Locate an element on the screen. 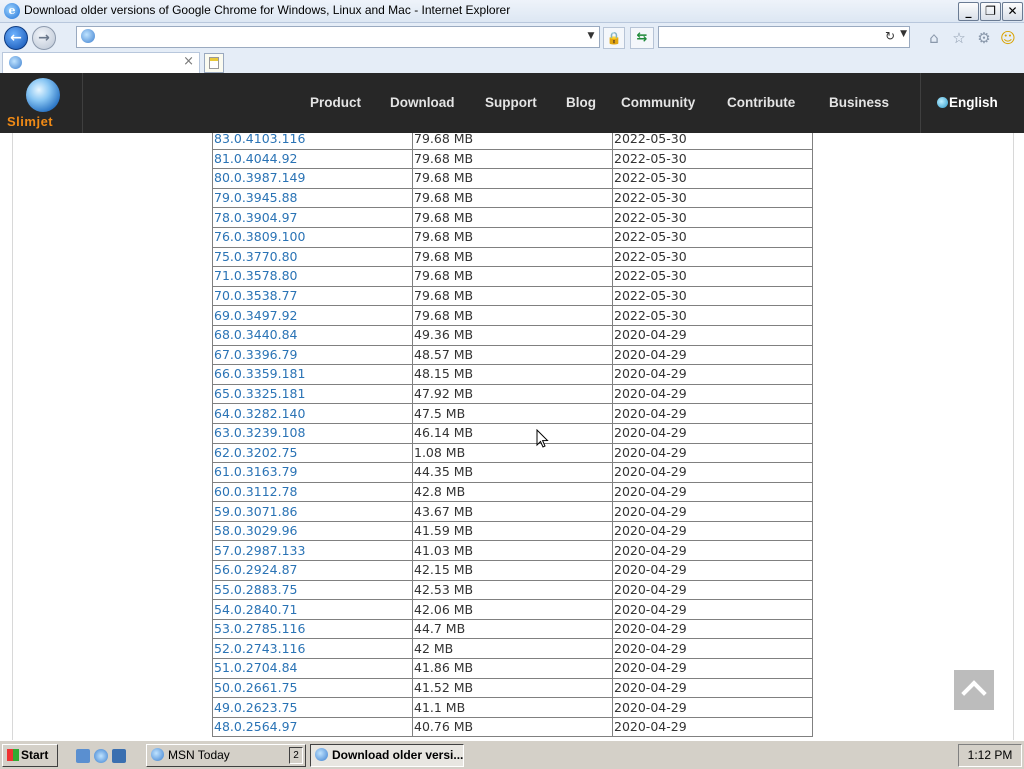  size-cell: 41.86 MB is located at coordinates (512, 668).